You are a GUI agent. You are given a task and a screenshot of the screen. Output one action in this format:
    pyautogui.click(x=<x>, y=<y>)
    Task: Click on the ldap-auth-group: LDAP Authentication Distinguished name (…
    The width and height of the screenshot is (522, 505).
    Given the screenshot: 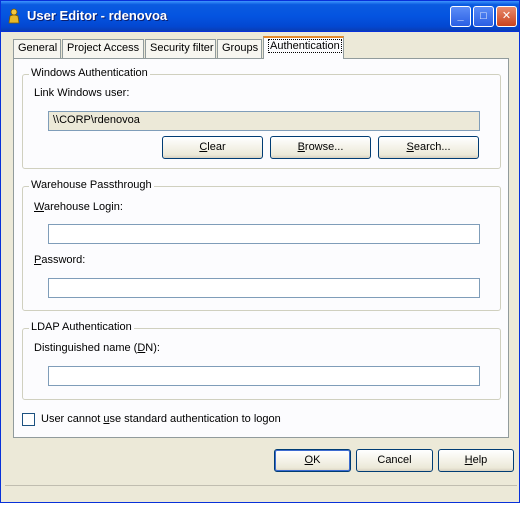 What is the action you would take?
    pyautogui.click(x=261, y=360)
    